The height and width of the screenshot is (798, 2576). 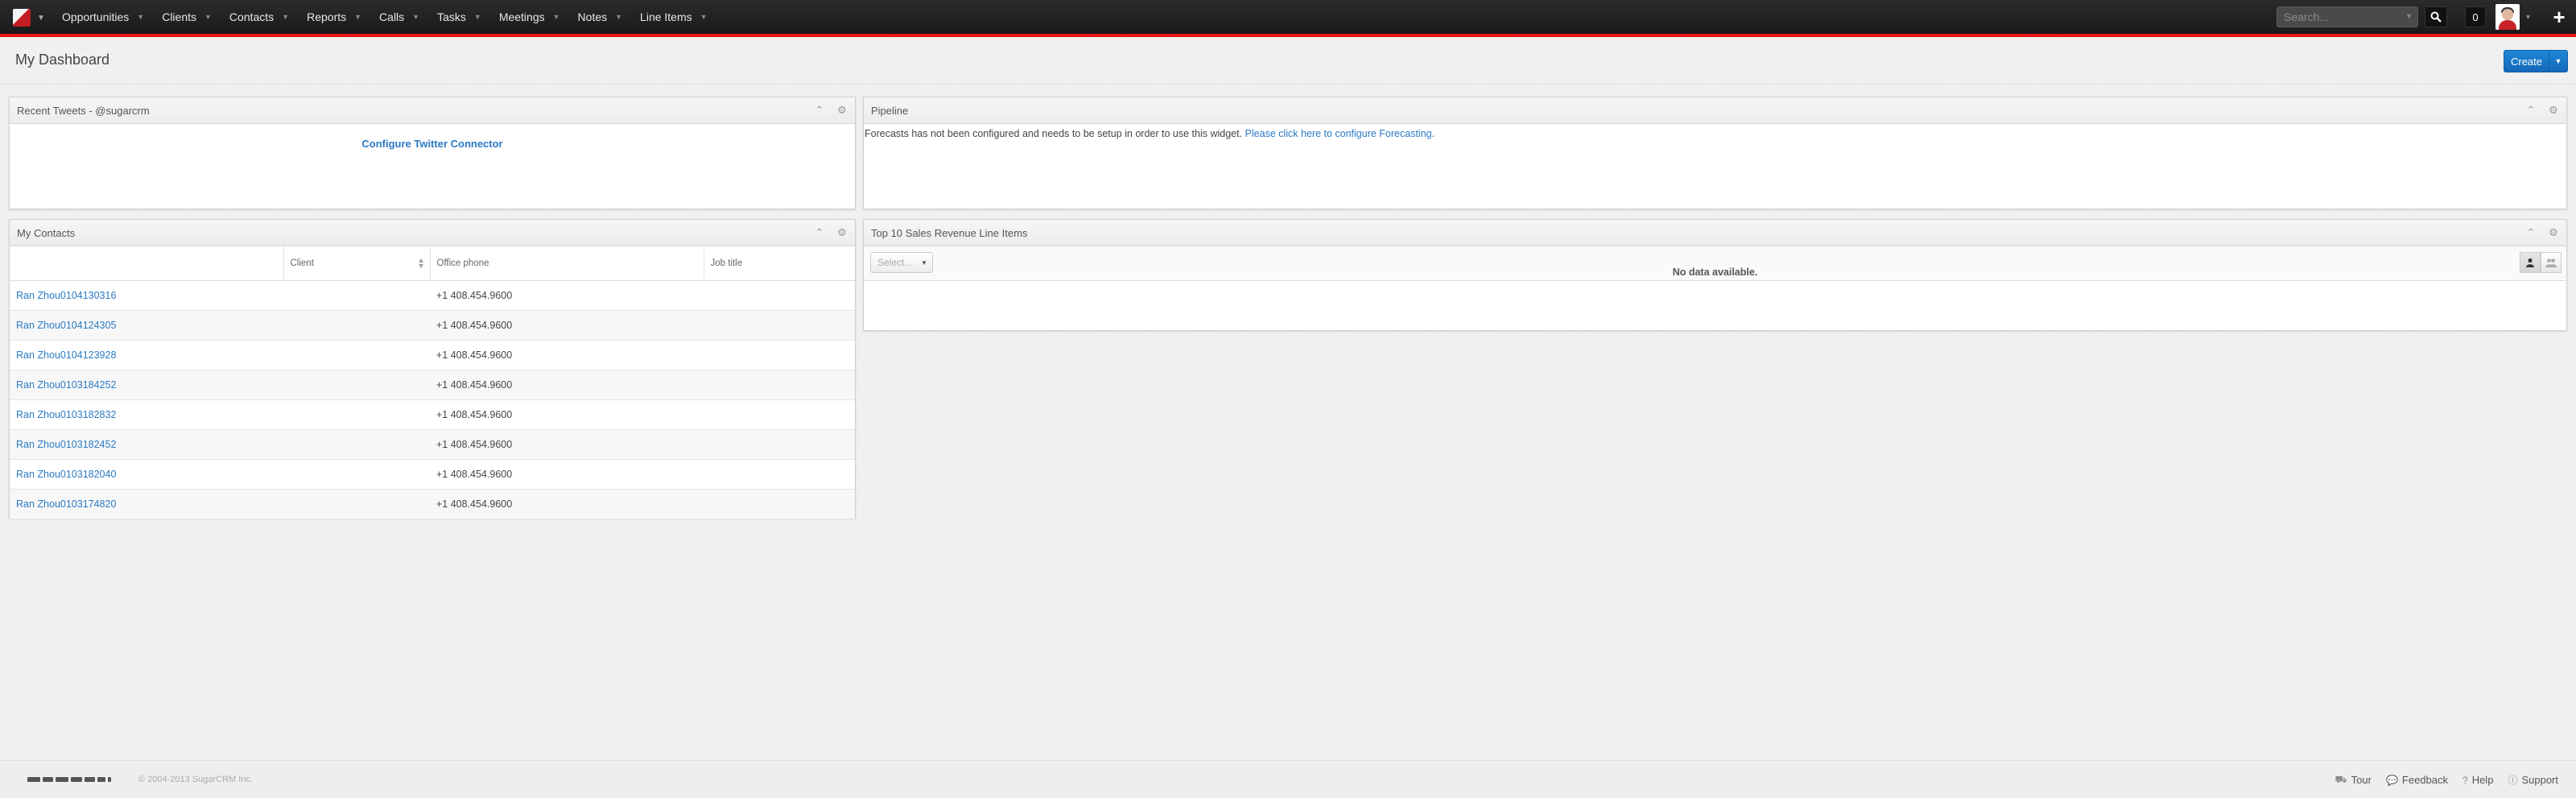 I want to click on nav-item-contacts: Contacts ▼, so click(x=259, y=17).